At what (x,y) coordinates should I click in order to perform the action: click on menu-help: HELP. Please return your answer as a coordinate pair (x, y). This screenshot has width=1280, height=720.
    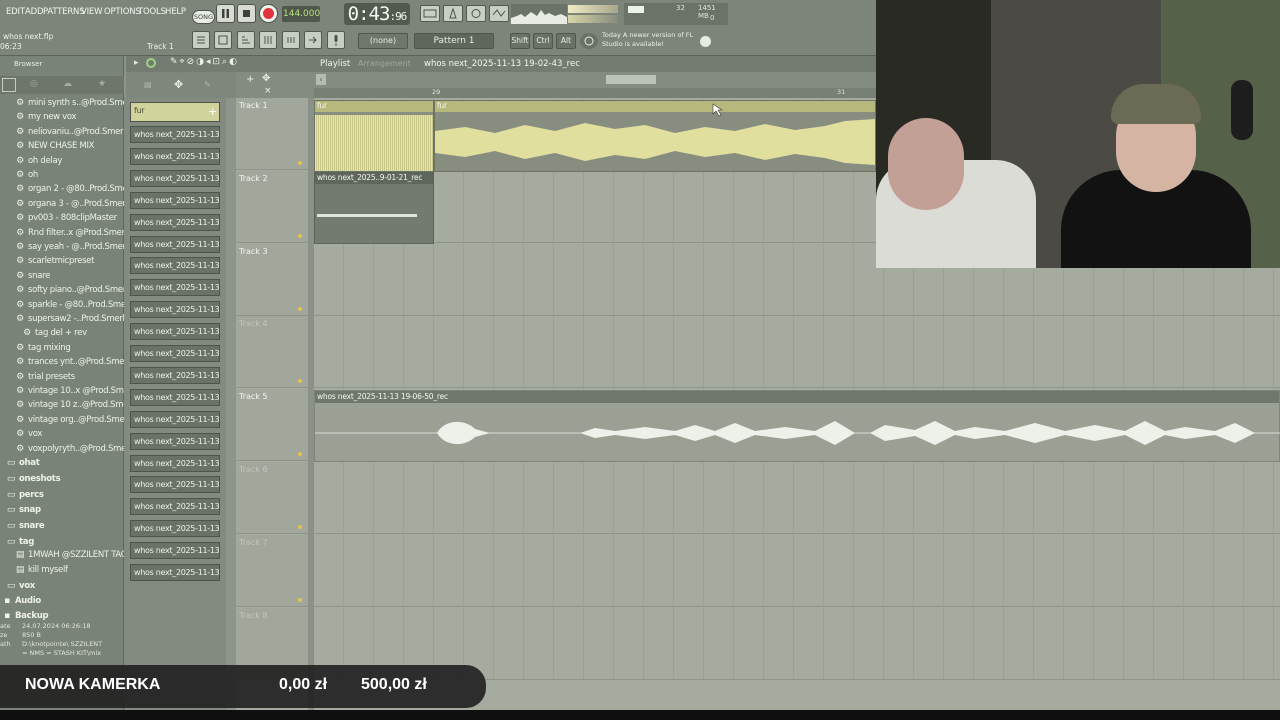
    Looking at the image, I should click on (175, 12).